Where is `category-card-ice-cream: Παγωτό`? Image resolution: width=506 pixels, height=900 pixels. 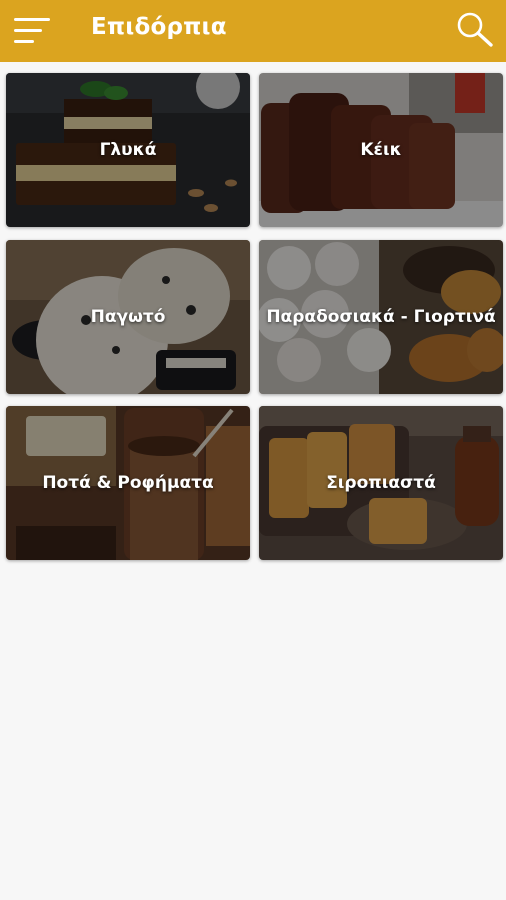 category-card-ice-cream: Παγωτό is located at coordinates (128, 317).